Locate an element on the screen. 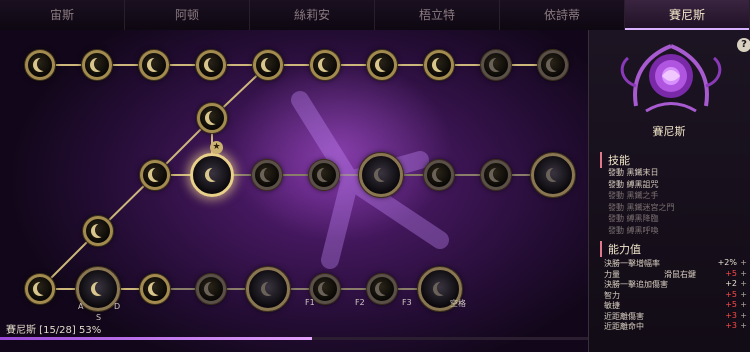  eye-sigil-icon is located at coordinates (440, 289).